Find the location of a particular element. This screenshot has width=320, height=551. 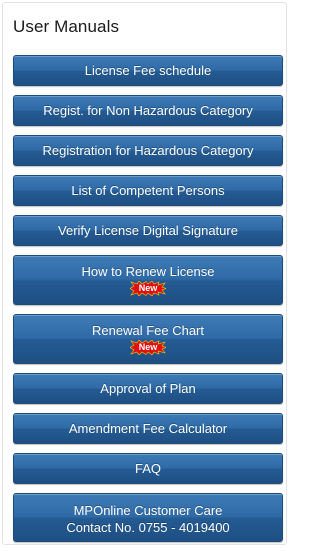

verify-digital-signature-button: Verify License Digital Signature is located at coordinates (148, 230).